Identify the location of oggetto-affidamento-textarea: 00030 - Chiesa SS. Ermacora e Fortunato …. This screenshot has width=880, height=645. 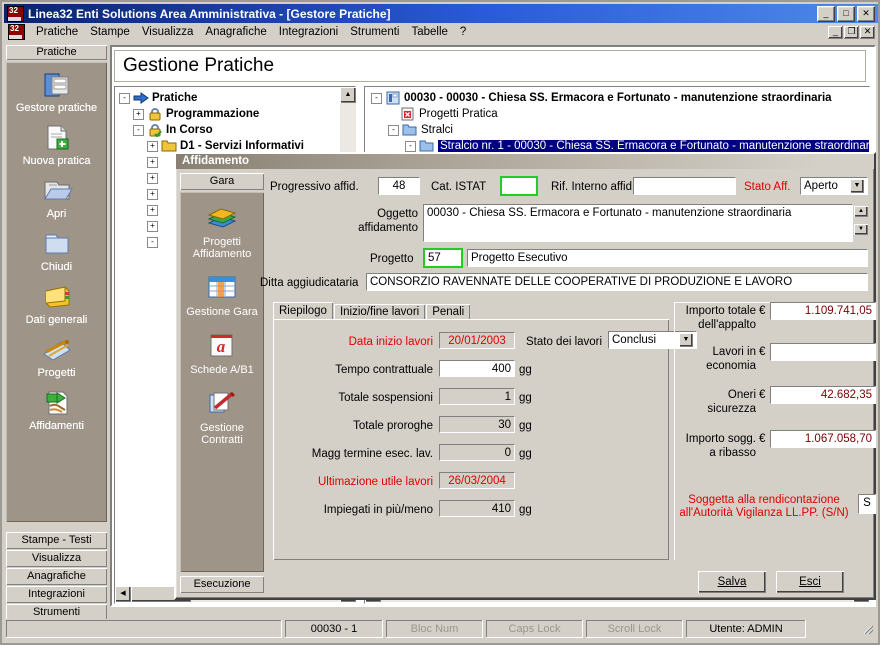
(638, 223).